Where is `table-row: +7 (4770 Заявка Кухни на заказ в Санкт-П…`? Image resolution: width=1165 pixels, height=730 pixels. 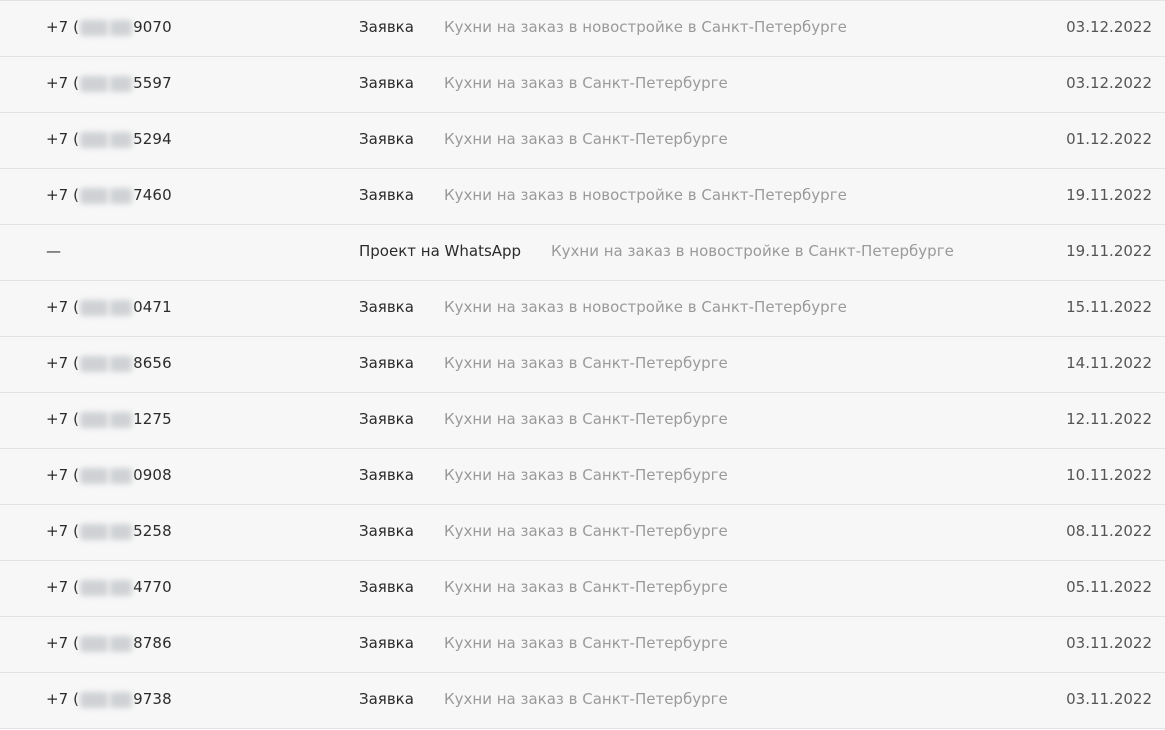 table-row: +7 (4770 Заявка Кухни на заказ в Санкт-П… is located at coordinates (582, 589).